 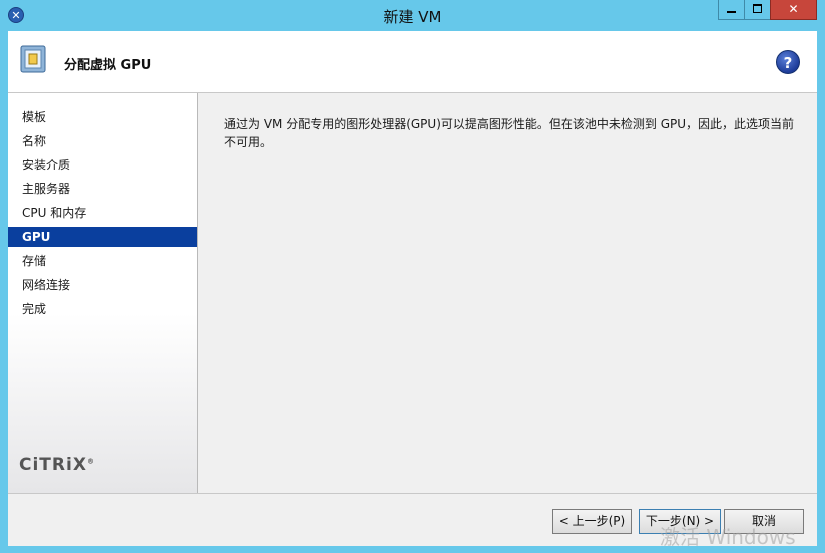 I want to click on next-button: 下一步(N) >, so click(x=680, y=521).